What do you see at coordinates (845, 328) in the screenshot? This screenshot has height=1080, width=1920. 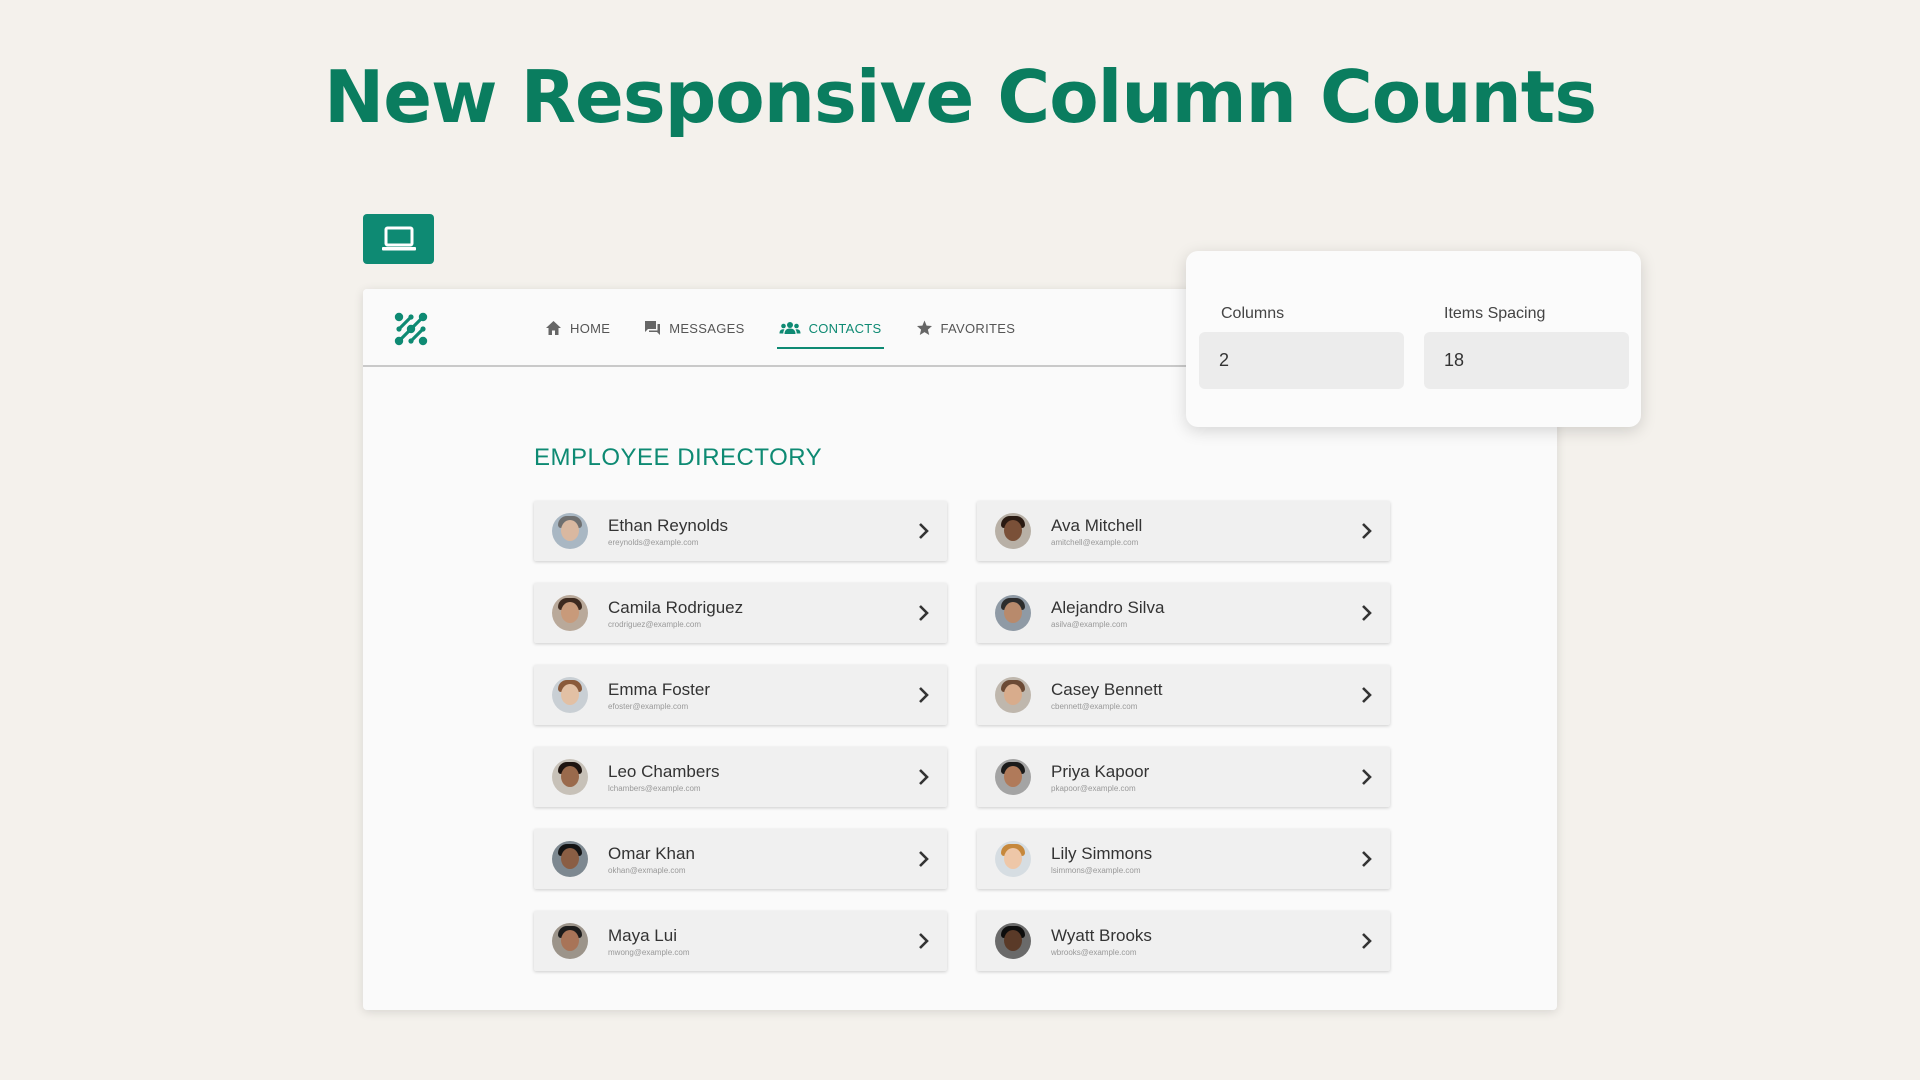 I see `nav-contacts-label: CONTACTS` at bounding box center [845, 328].